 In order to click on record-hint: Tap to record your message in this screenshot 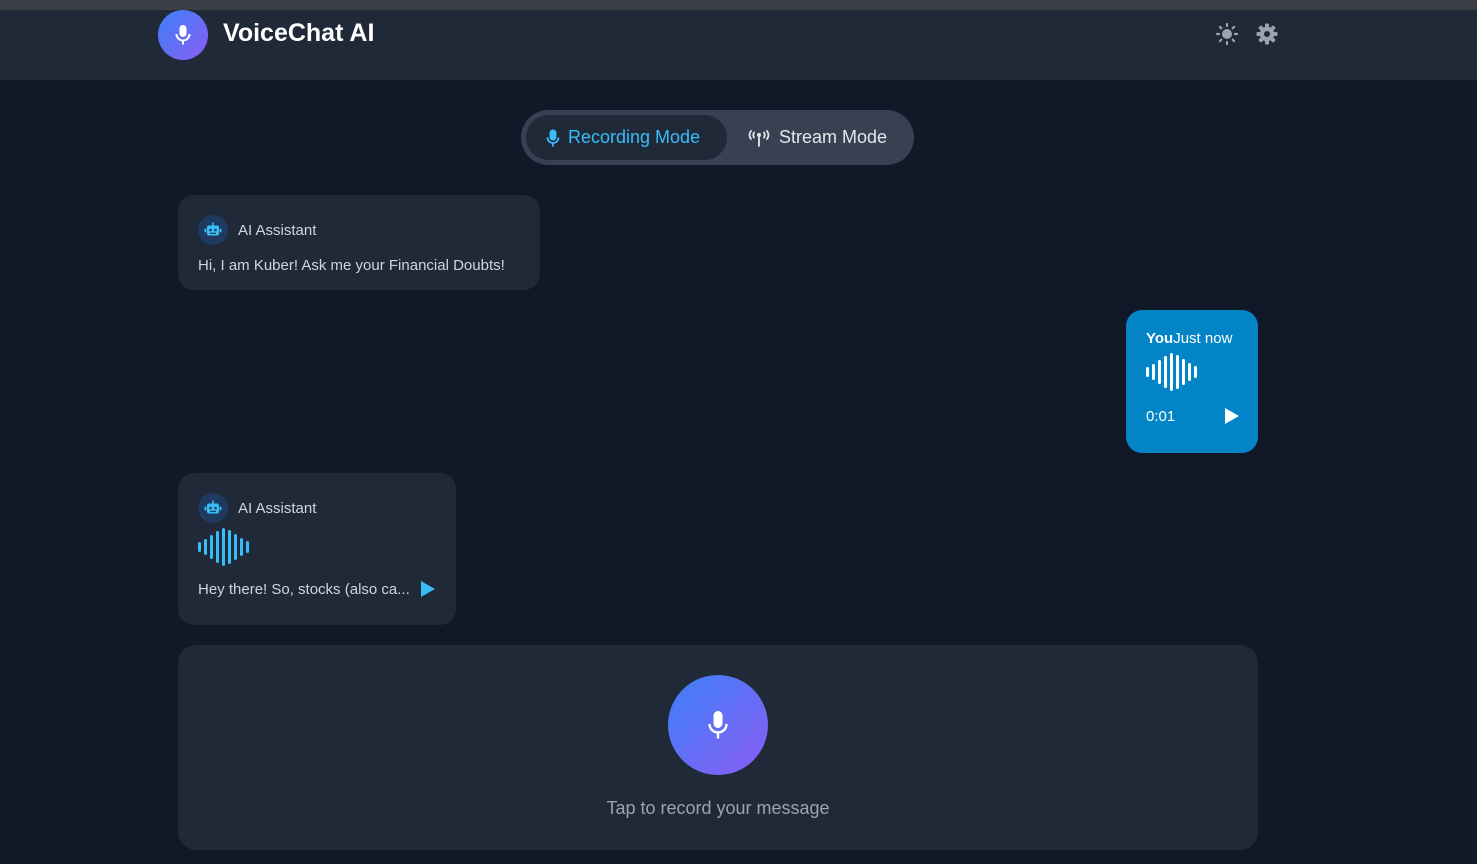, I will do `click(718, 808)`.